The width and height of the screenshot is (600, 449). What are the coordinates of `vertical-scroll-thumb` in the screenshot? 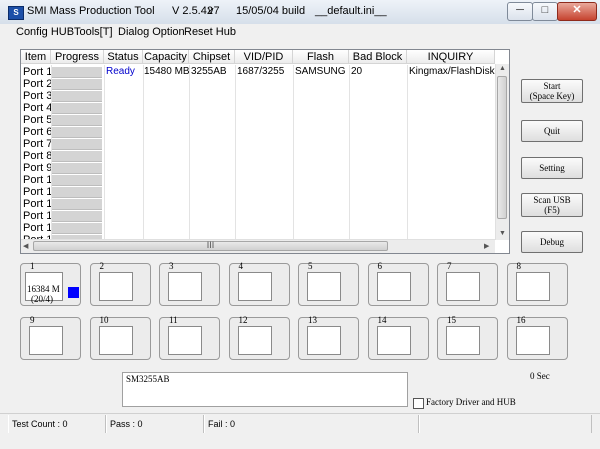 It's located at (502, 147).